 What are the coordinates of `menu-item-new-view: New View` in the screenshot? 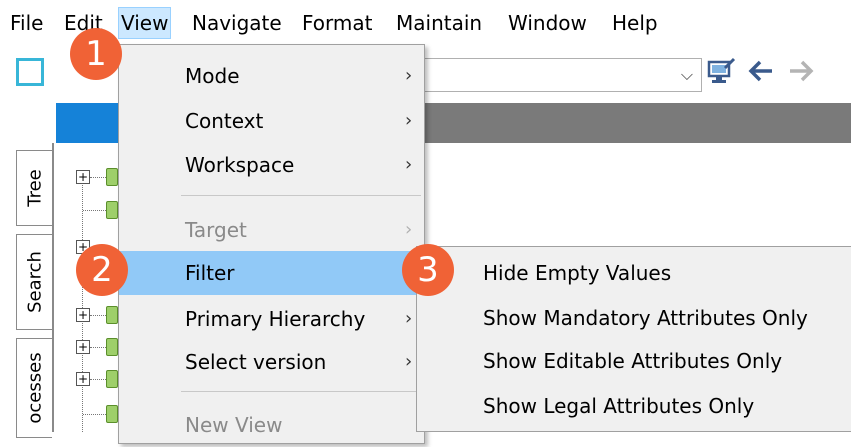 It's located at (271, 425).